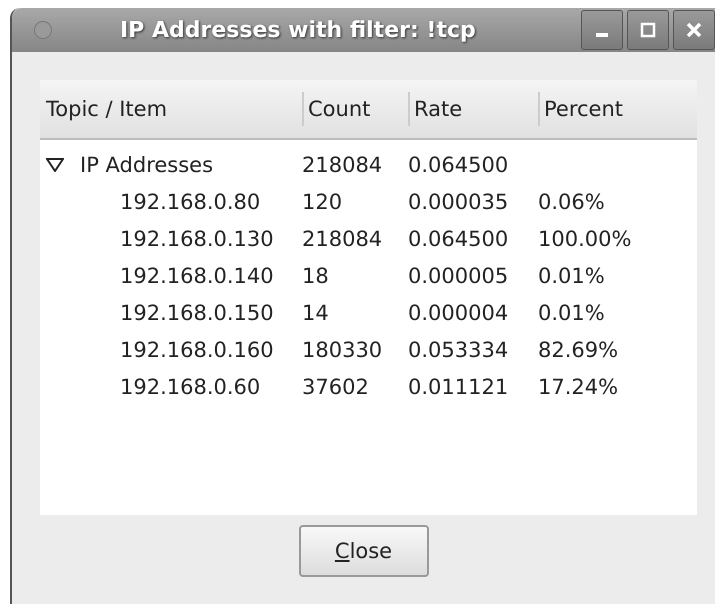  Describe the element at coordinates (342, 350) in the screenshot. I see `table-cell: 180330` at that location.